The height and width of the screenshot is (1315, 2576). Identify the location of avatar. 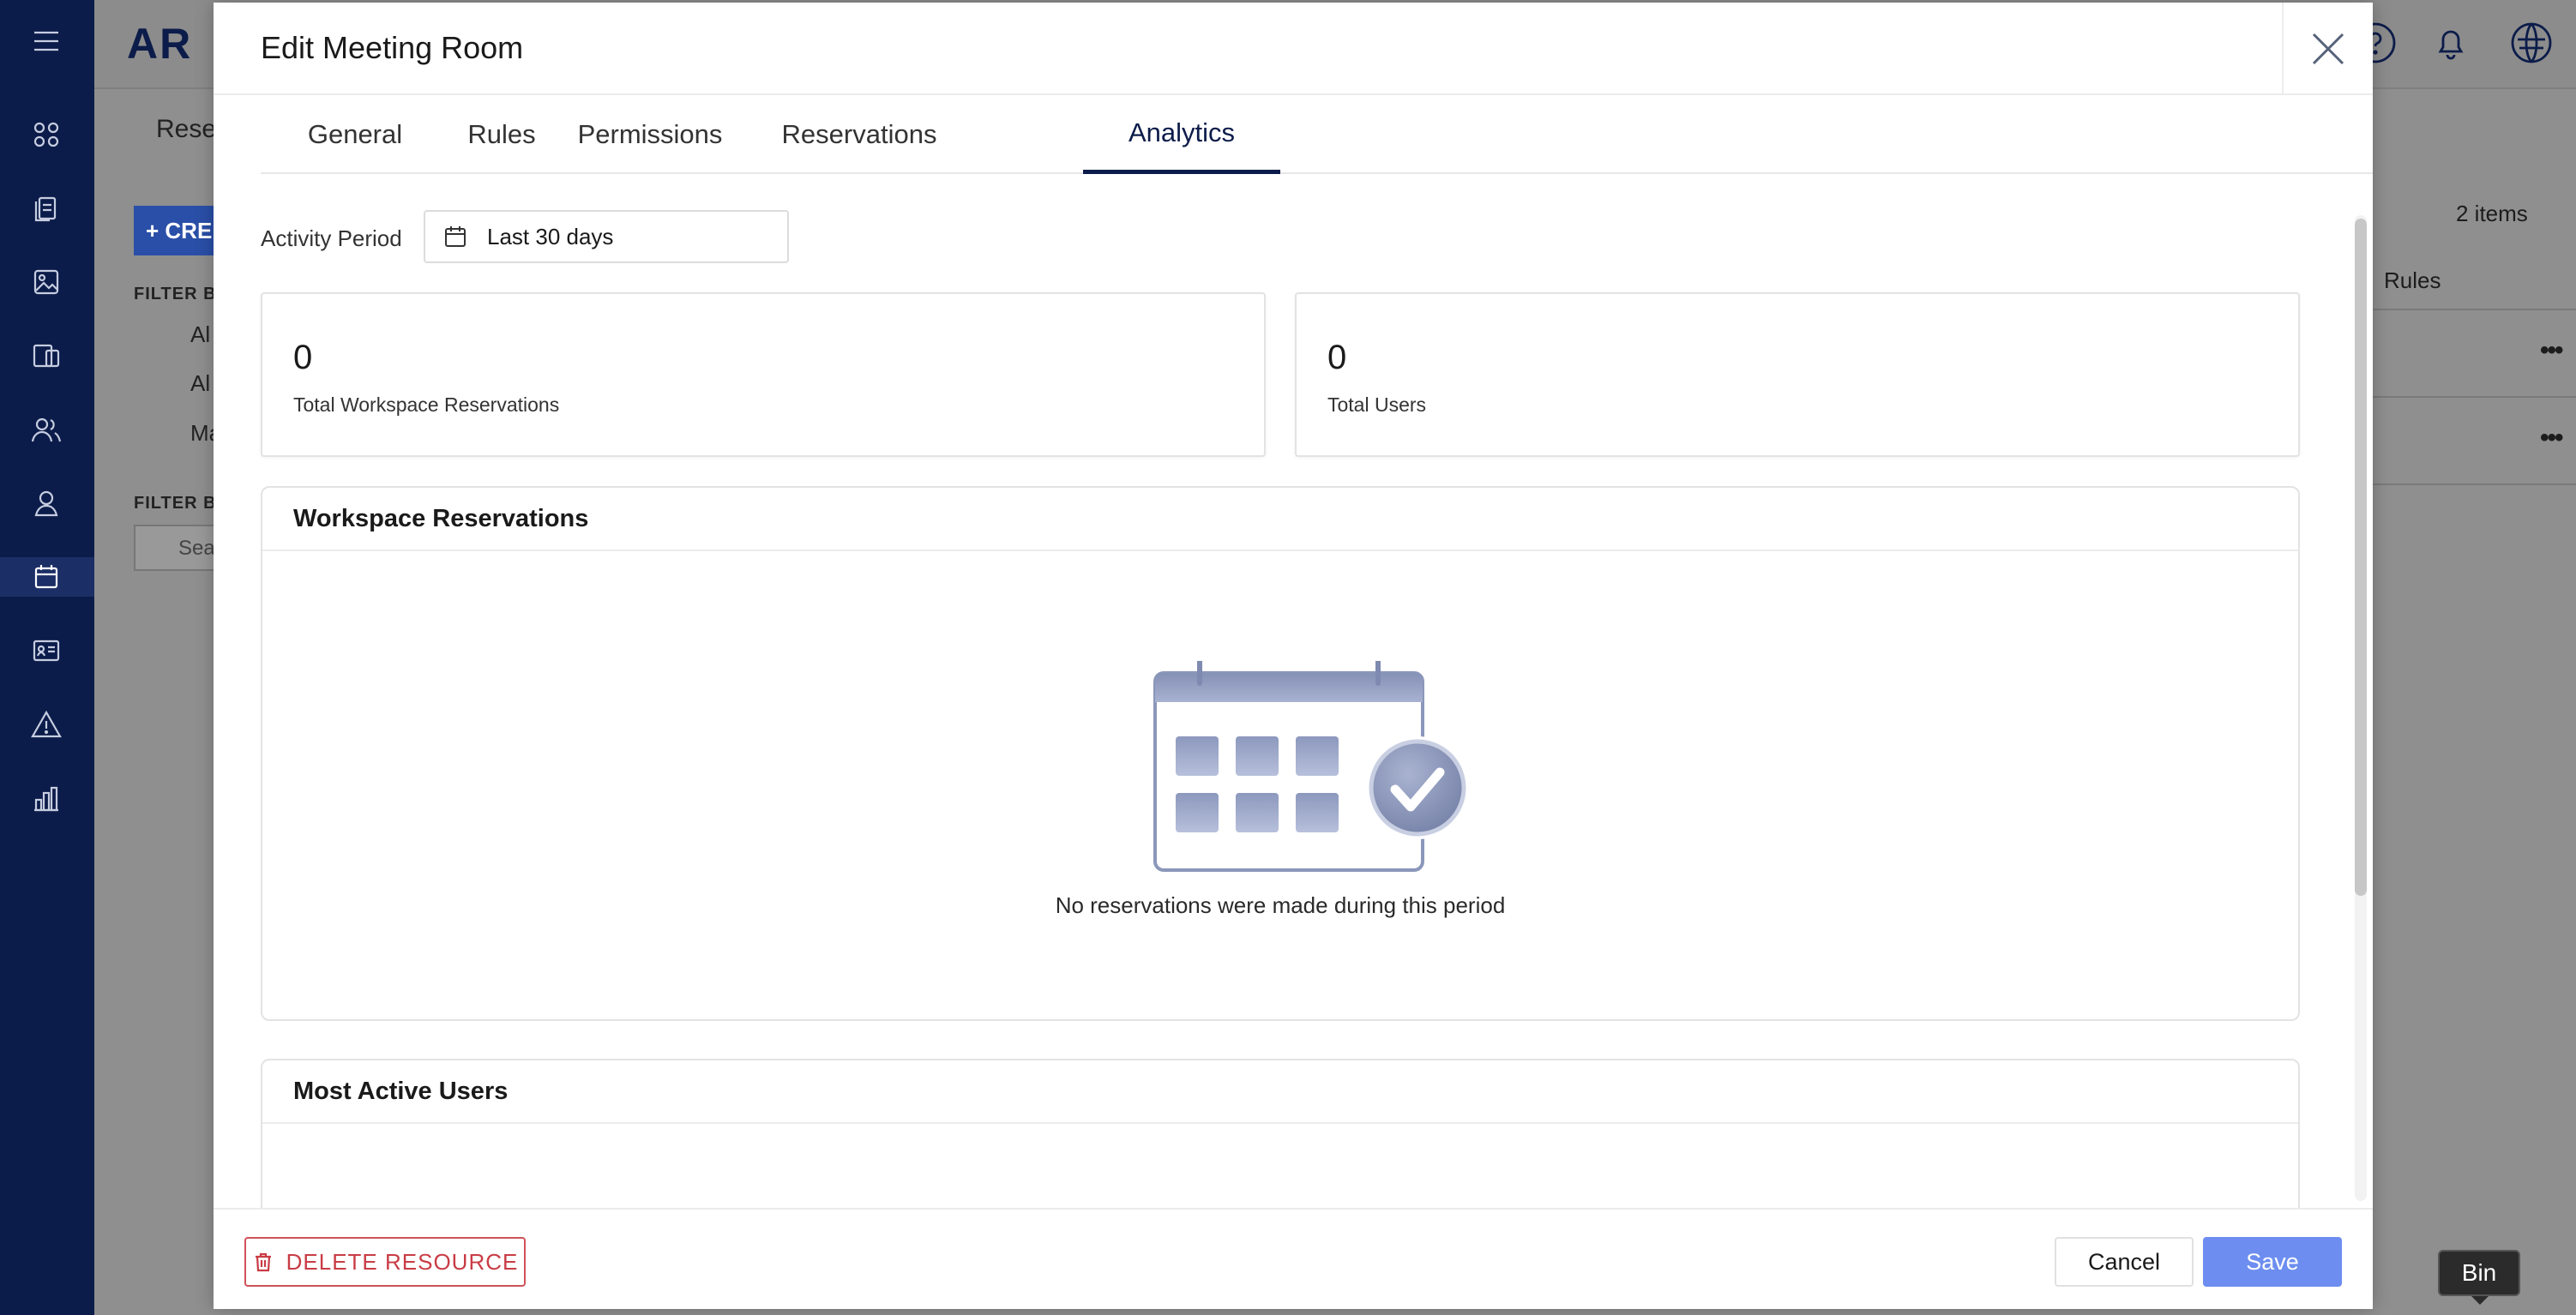
(2531, 43).